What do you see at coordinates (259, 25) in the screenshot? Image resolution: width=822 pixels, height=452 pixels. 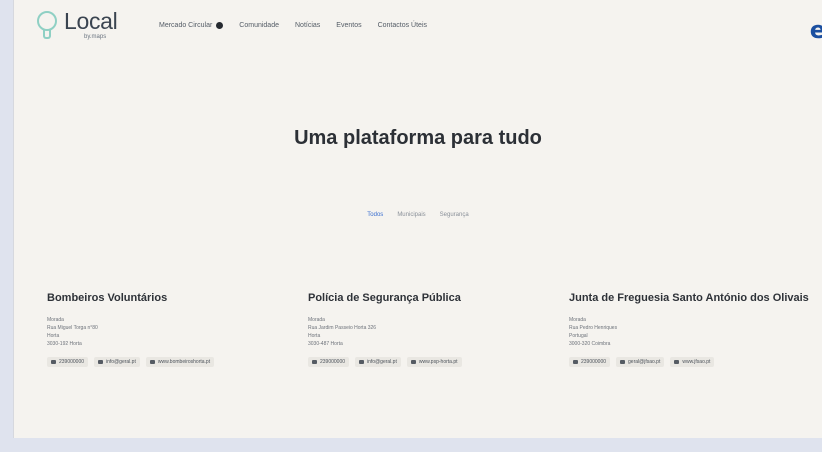 I see `nav-item-comunidade: Comunidade` at bounding box center [259, 25].